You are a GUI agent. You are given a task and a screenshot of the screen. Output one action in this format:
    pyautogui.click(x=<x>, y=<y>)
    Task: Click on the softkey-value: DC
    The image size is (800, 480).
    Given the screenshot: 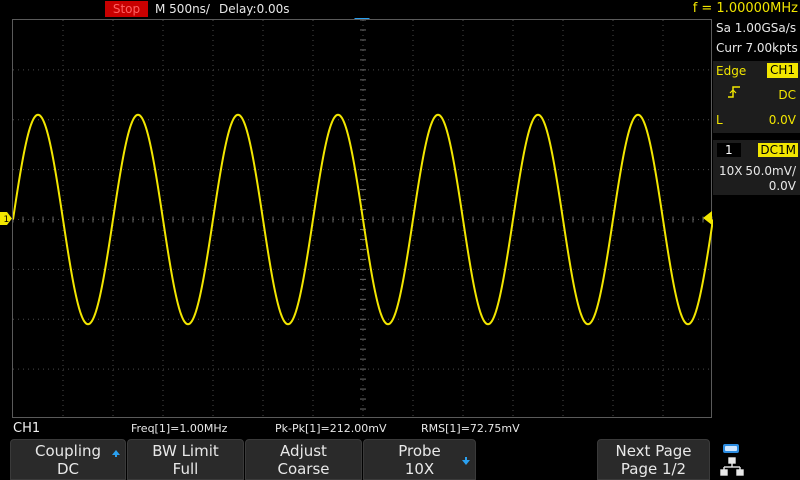 What is the action you would take?
    pyautogui.click(x=68, y=469)
    